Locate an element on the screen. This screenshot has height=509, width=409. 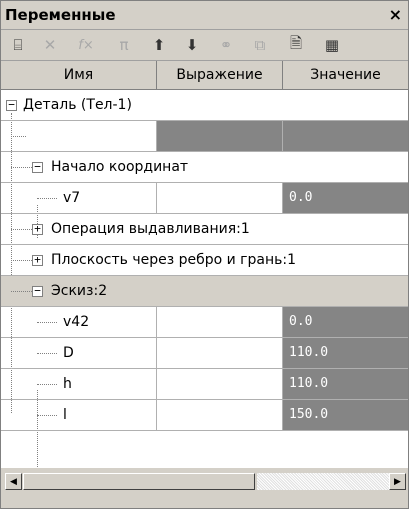
scroll-left-icon: ◀ is located at coordinates (13, 481).